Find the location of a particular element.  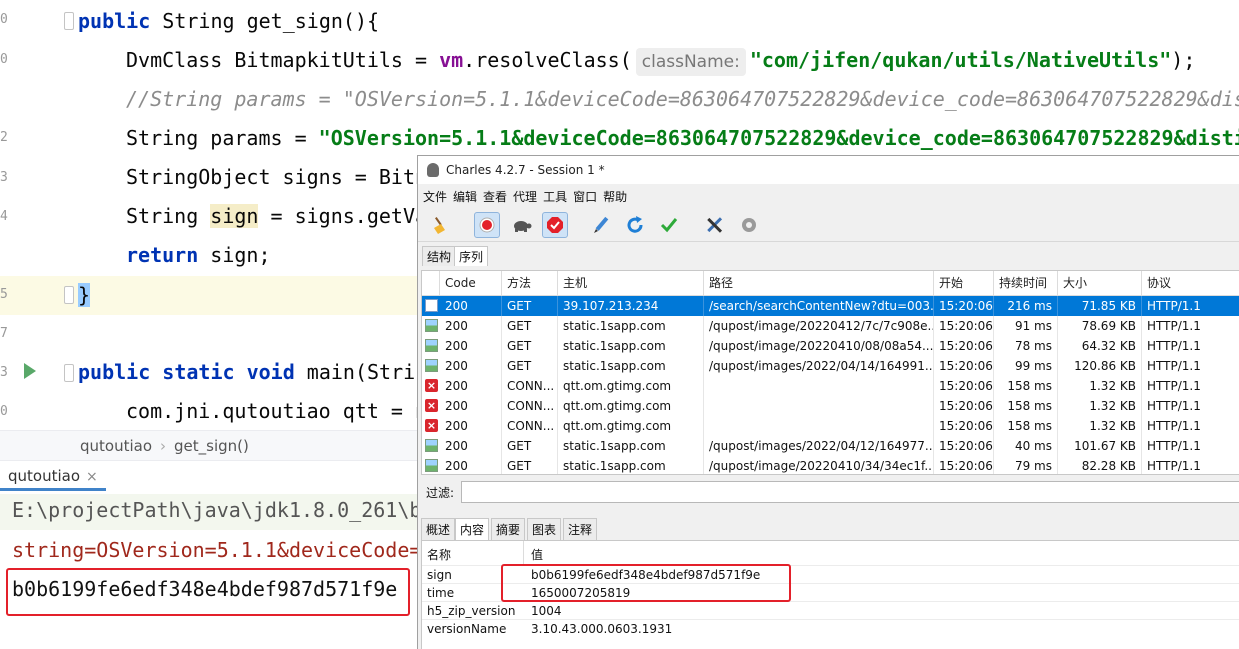

settings-gear-icon is located at coordinates (749, 225).